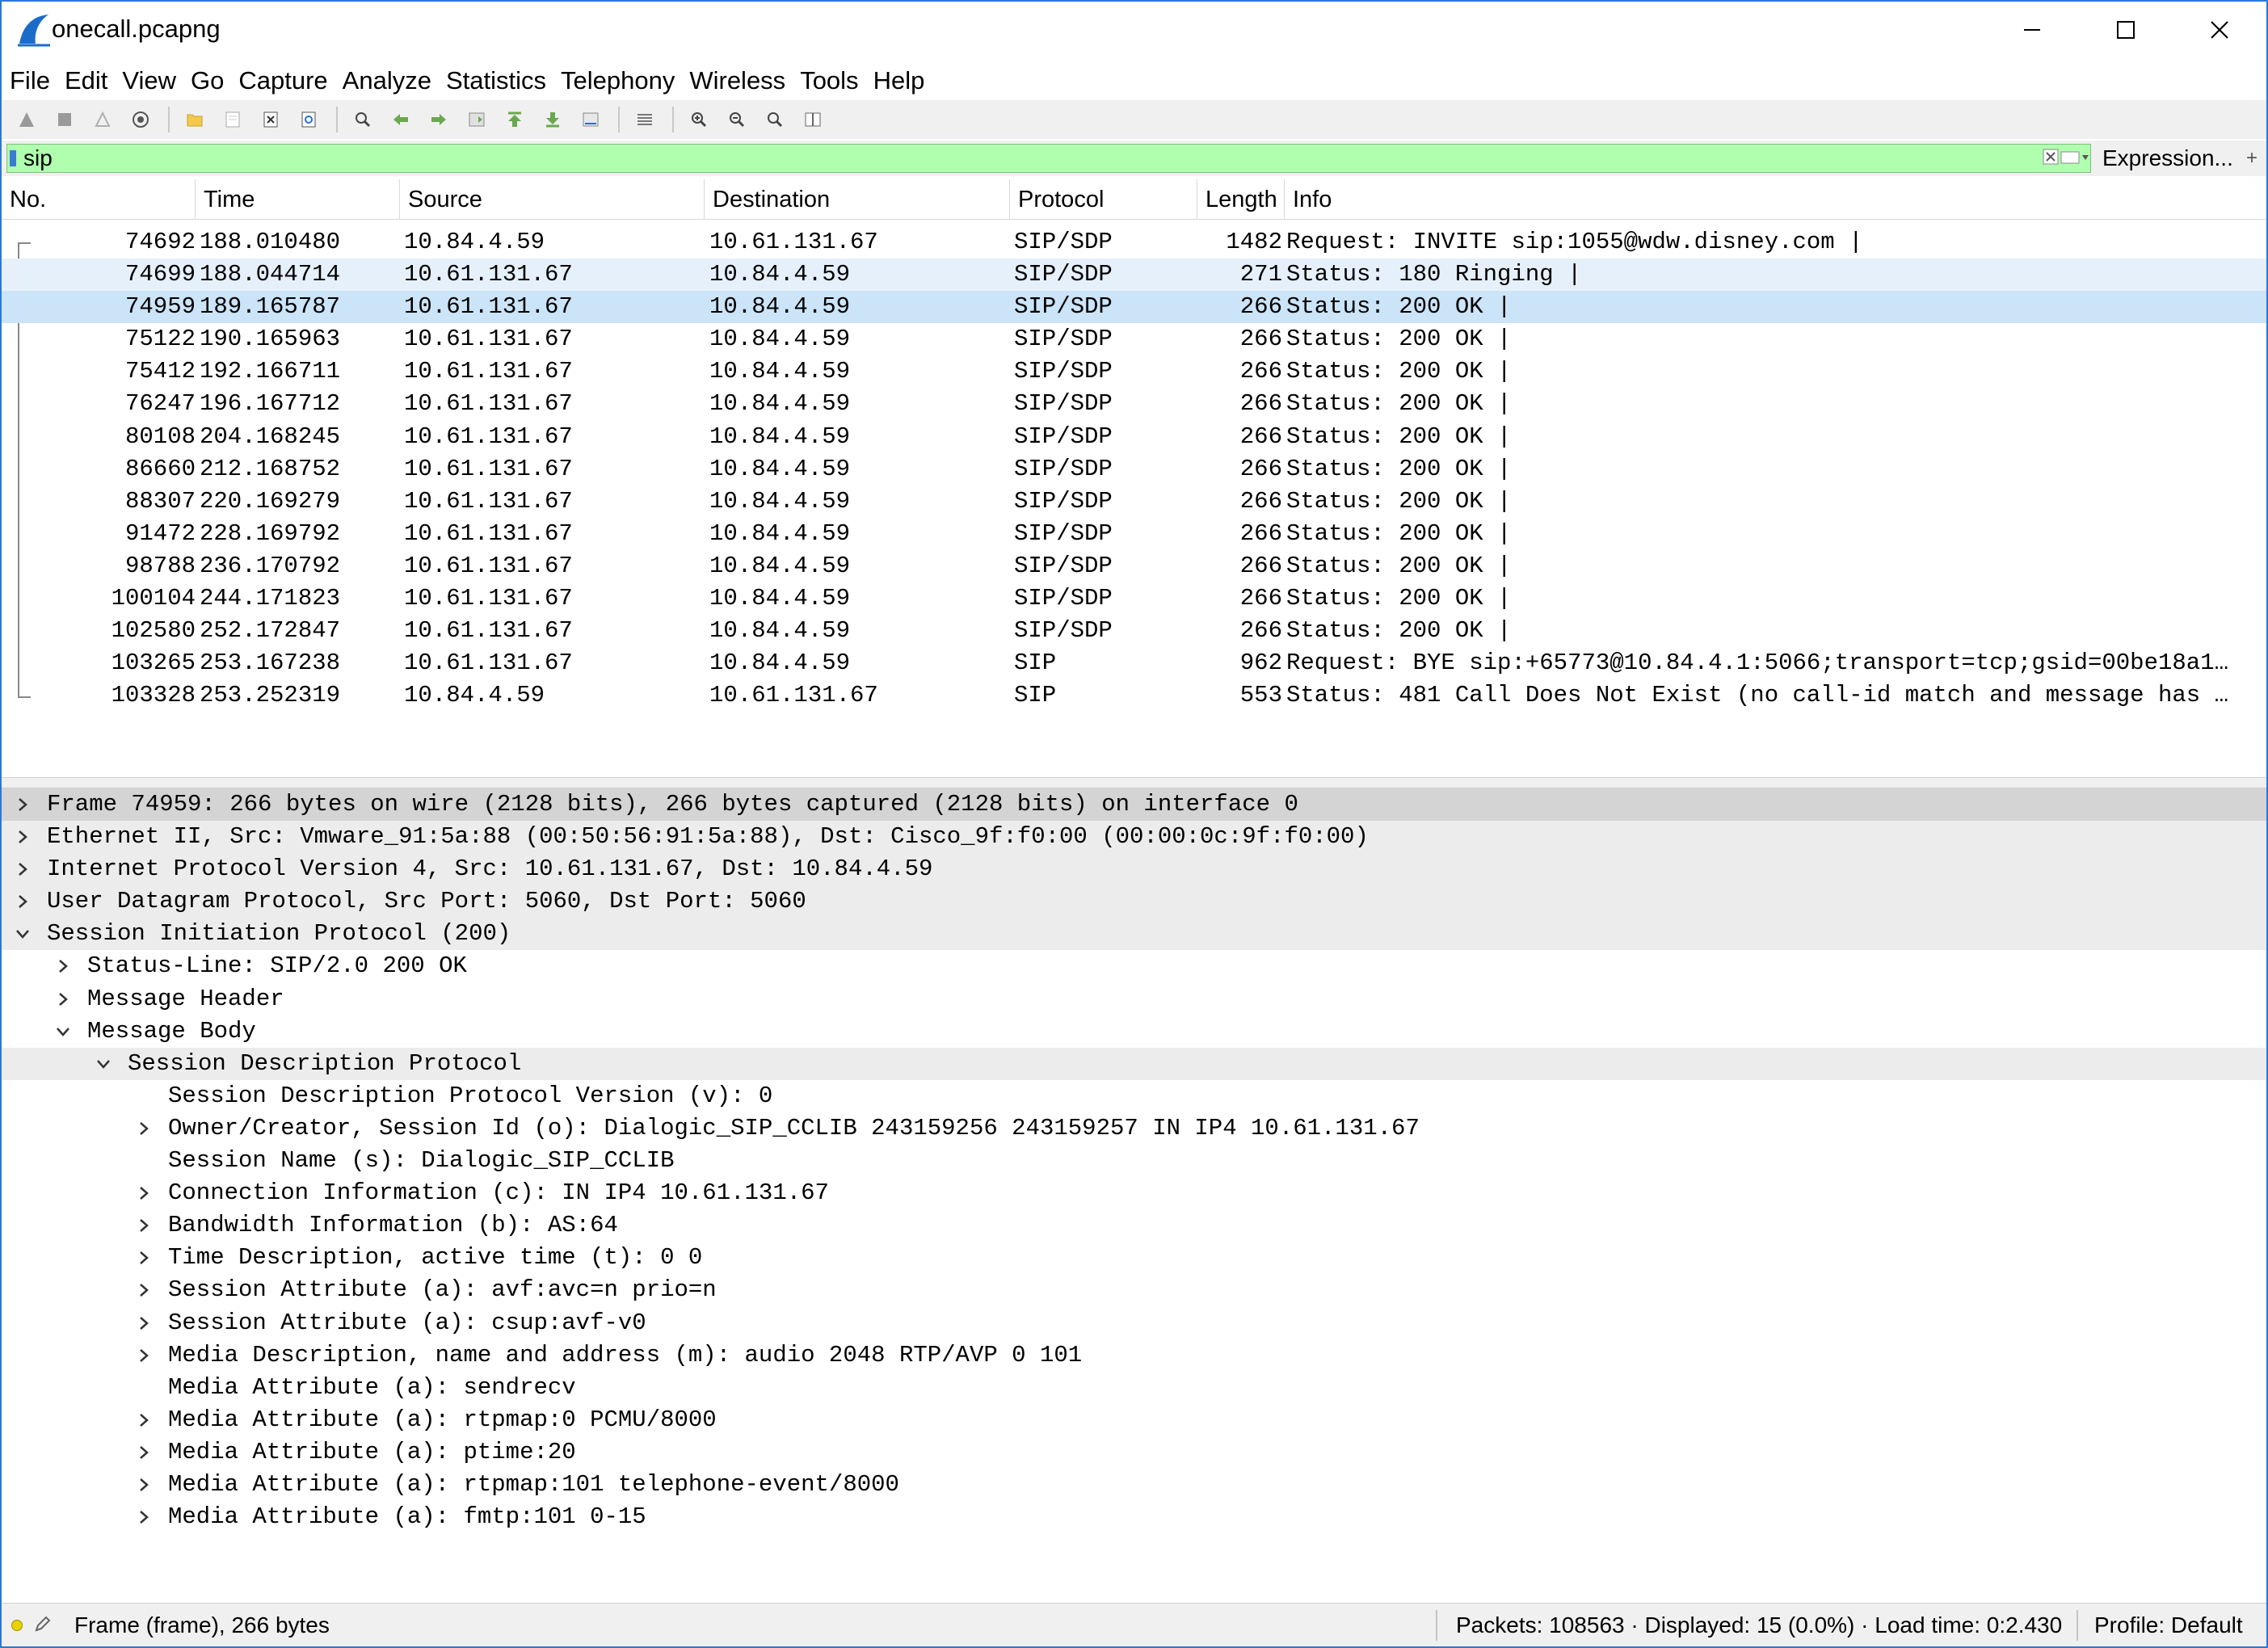 This screenshot has height=1648, width=2268. Describe the element at coordinates (2219, 30) in the screenshot. I see `close-button` at that location.